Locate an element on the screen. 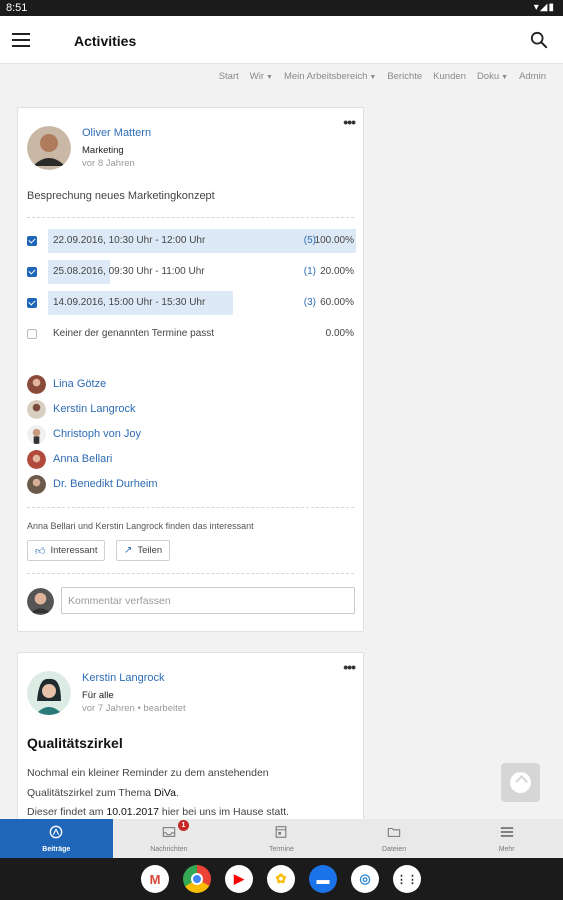 The image size is (563, 900). poll-option: Keiner der genannten Termine passt 0.00% is located at coordinates (190, 334).